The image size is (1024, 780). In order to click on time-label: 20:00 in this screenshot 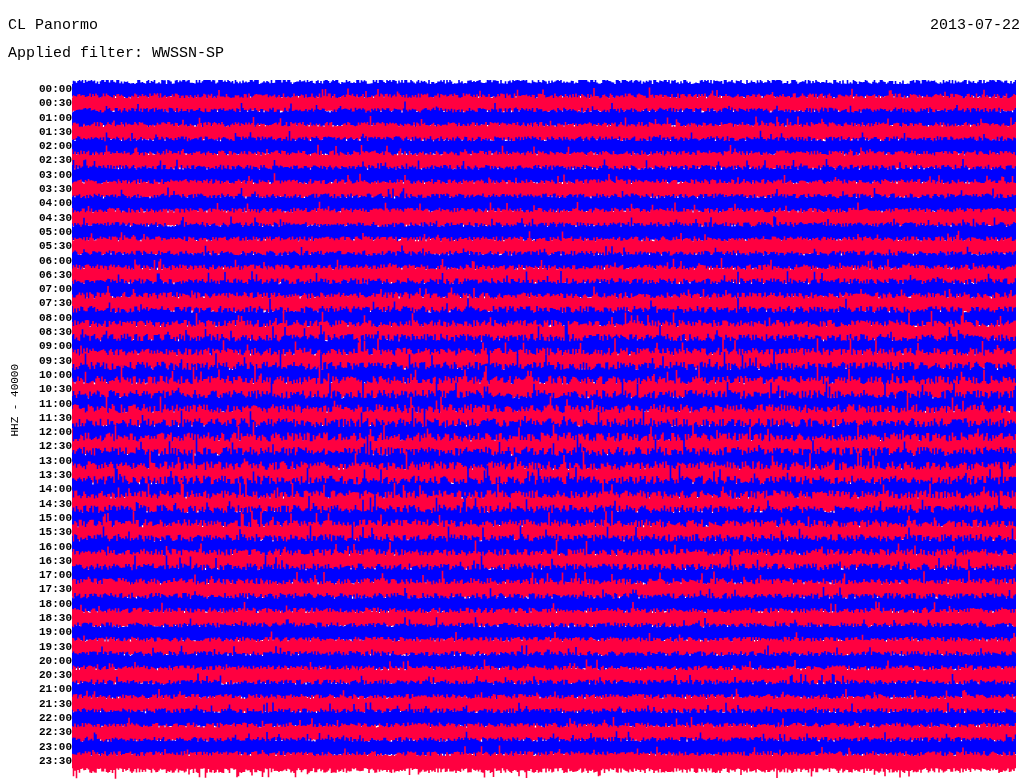, I will do `click(55, 660)`.